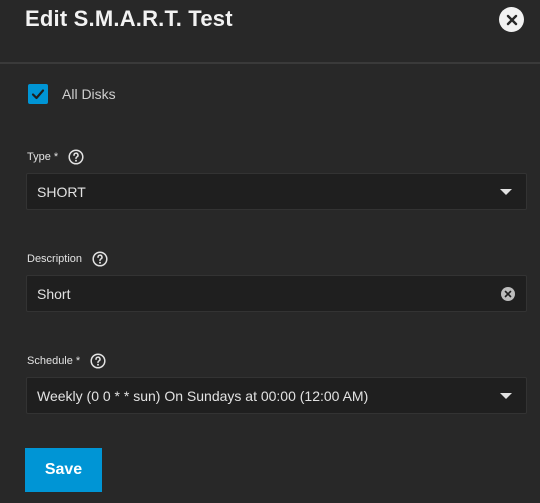  What do you see at coordinates (43, 157) in the screenshot?
I see `type-label: Type *` at bounding box center [43, 157].